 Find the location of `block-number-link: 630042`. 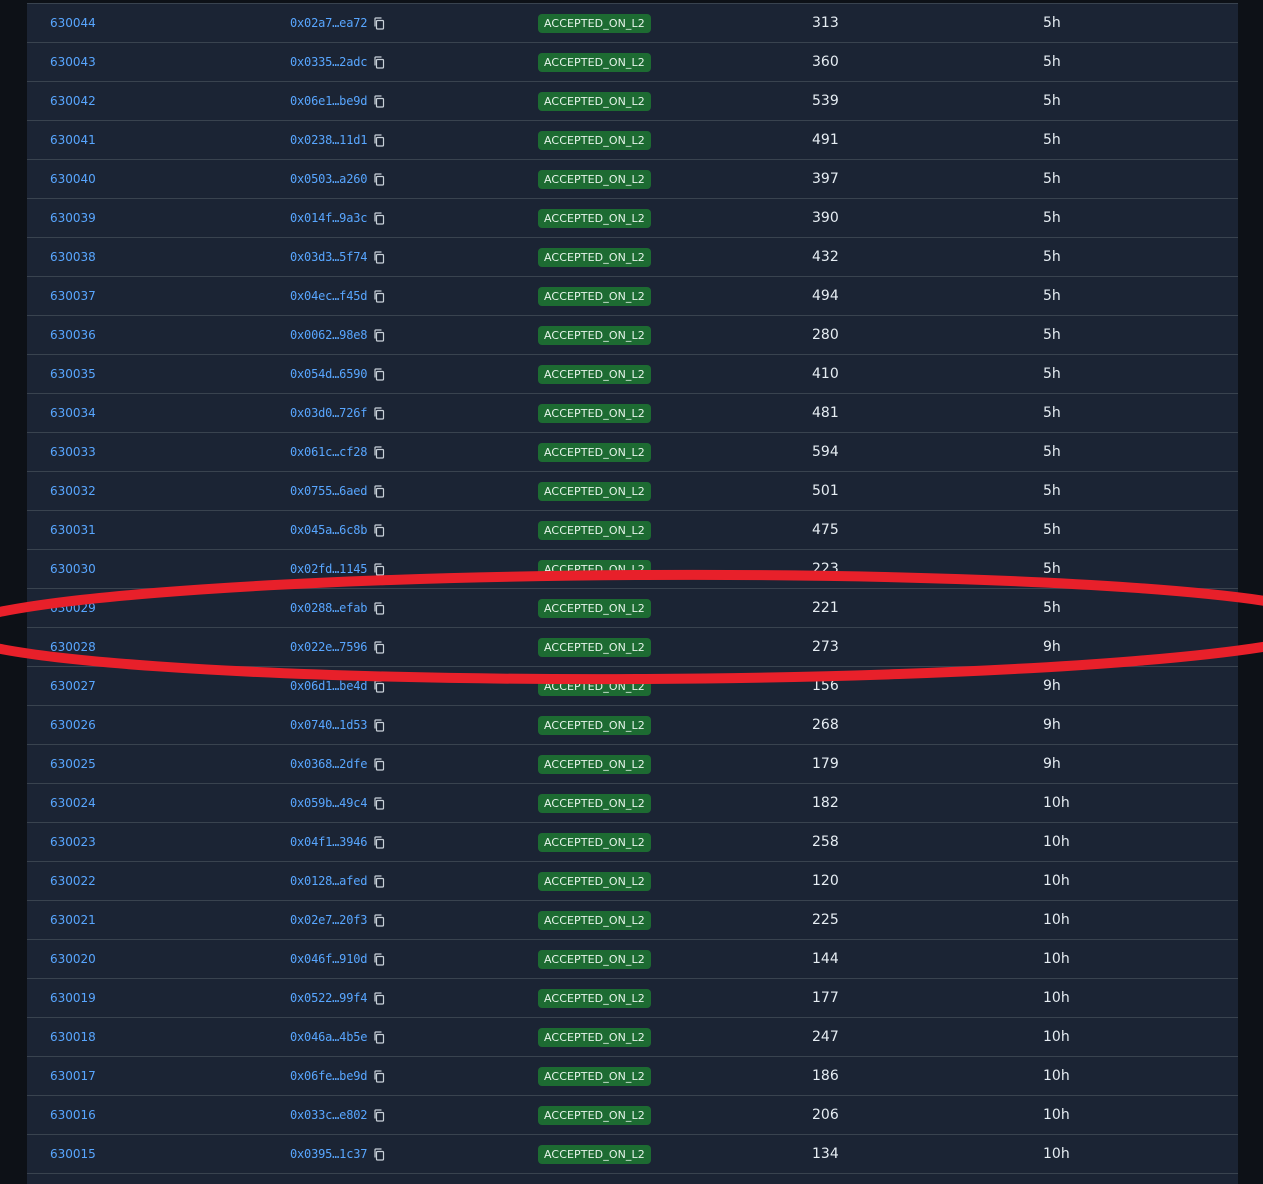

block-number-link: 630042 is located at coordinates (73, 101).